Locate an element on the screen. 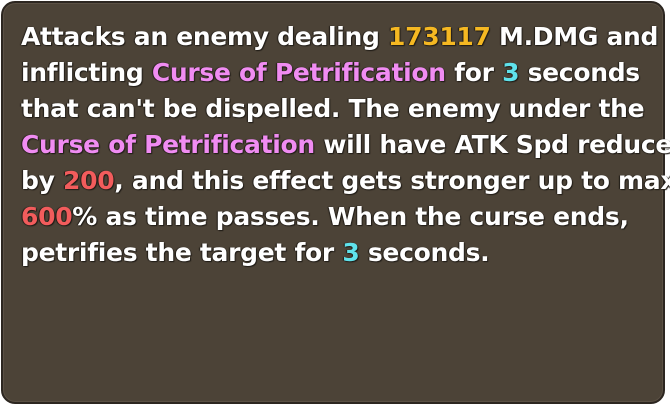 This screenshot has height=409, width=670. damage-value: 173117 is located at coordinates (439, 36).